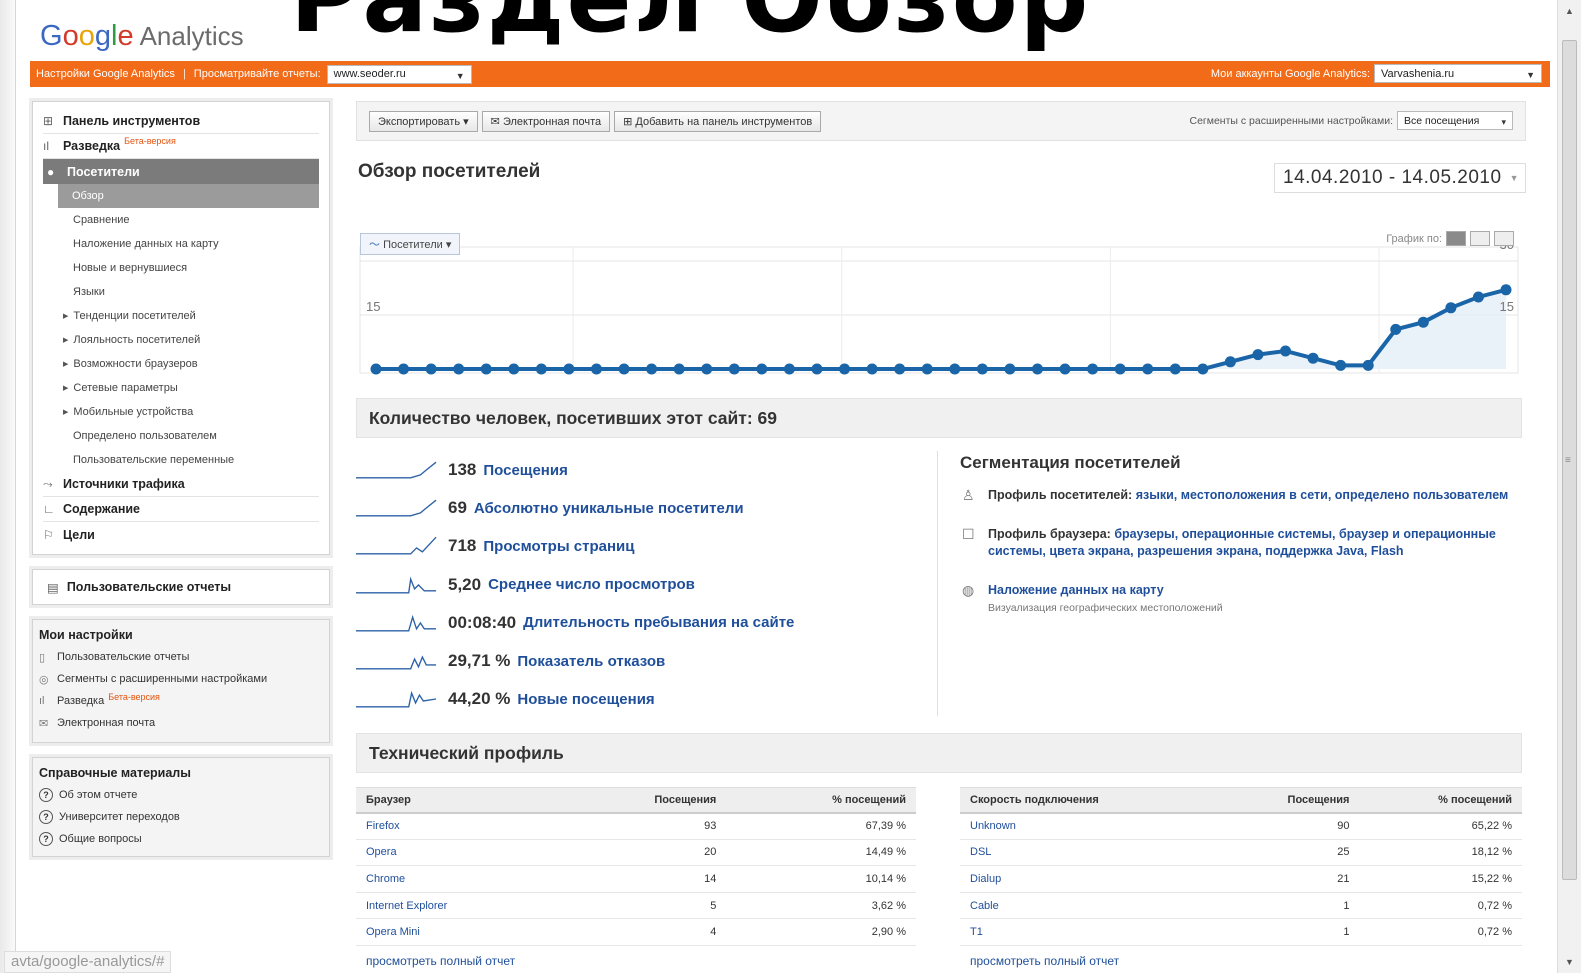 This screenshot has height=973, width=1581. Describe the element at coordinates (1091, 551) in the screenshot. I see `screen-colors-link: цвета экрана,` at that location.